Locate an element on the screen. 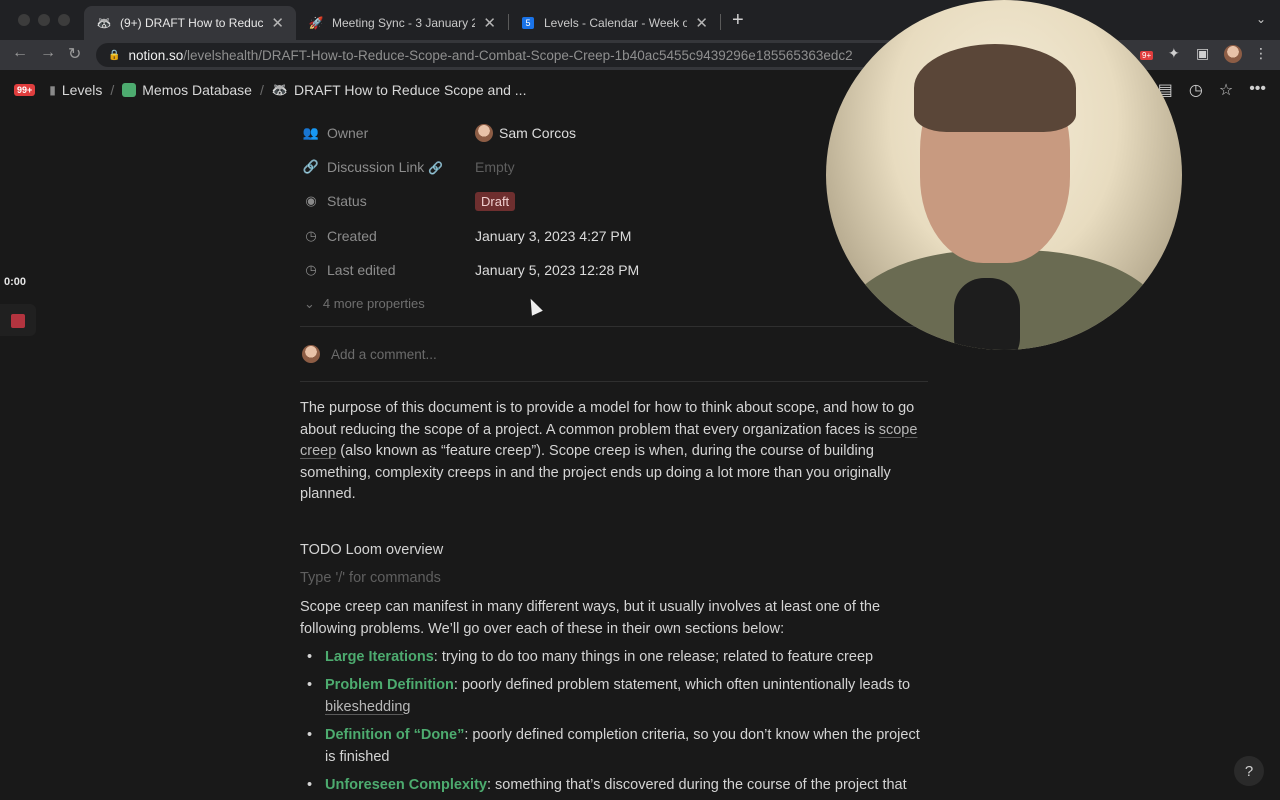 This screenshot has height=800, width=1280. topbar-actions: ▤ ◷ ☆ ••• is located at coordinates (1212, 90).